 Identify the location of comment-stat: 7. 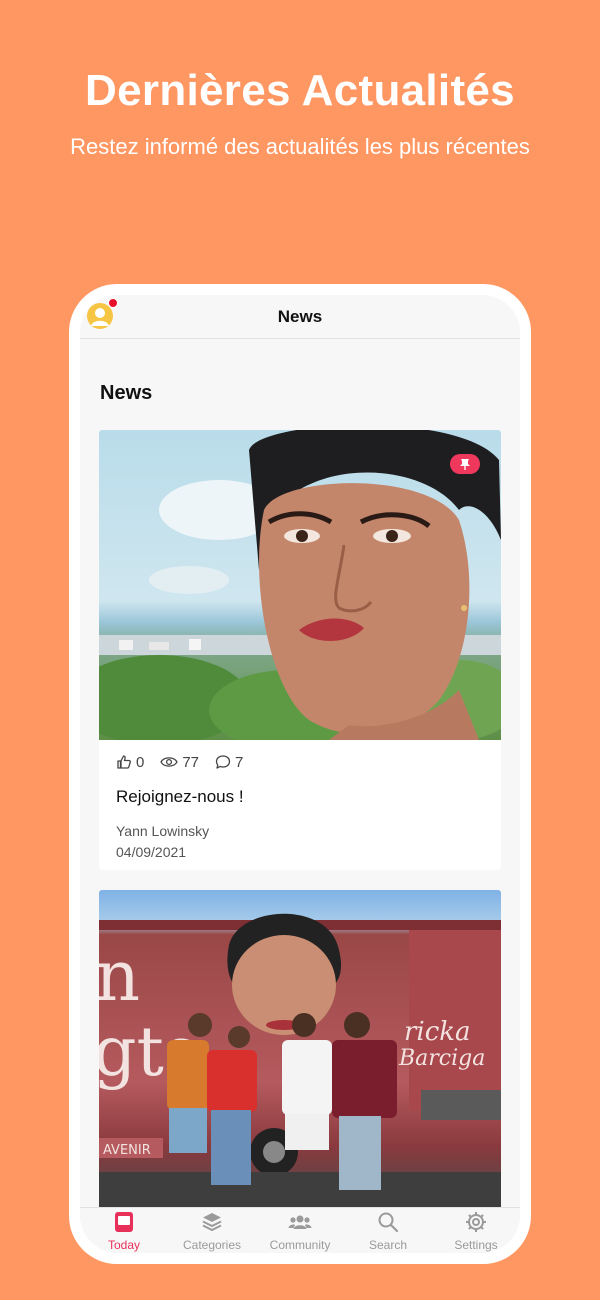
(229, 762).